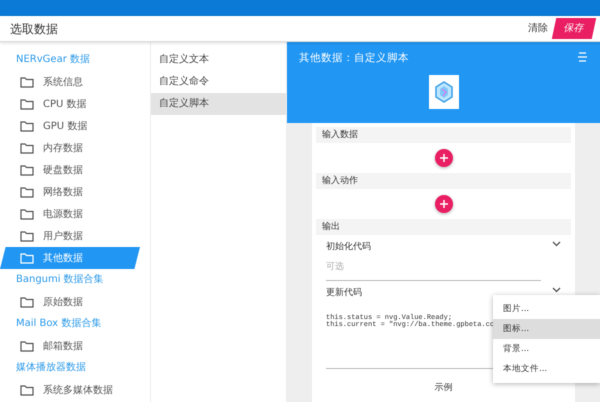 This screenshot has height=402, width=600. What do you see at coordinates (51, 367) in the screenshot?
I see `group-heading: 媒体播放器数据` at bounding box center [51, 367].